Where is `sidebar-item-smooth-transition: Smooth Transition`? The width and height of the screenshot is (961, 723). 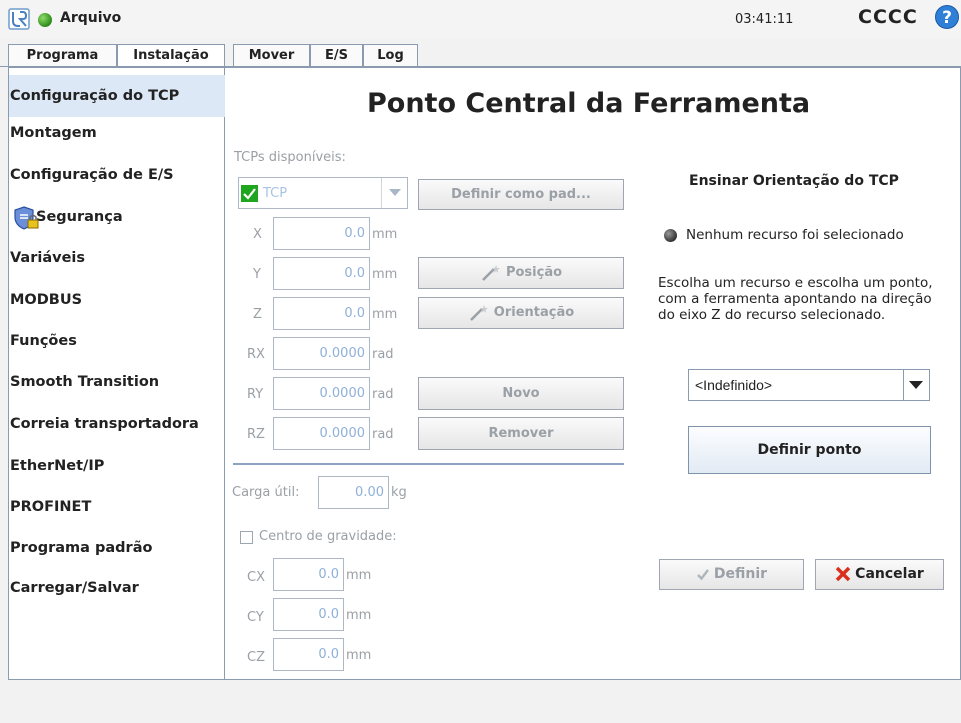 sidebar-item-smooth-transition: Smooth Transition is located at coordinates (117, 382).